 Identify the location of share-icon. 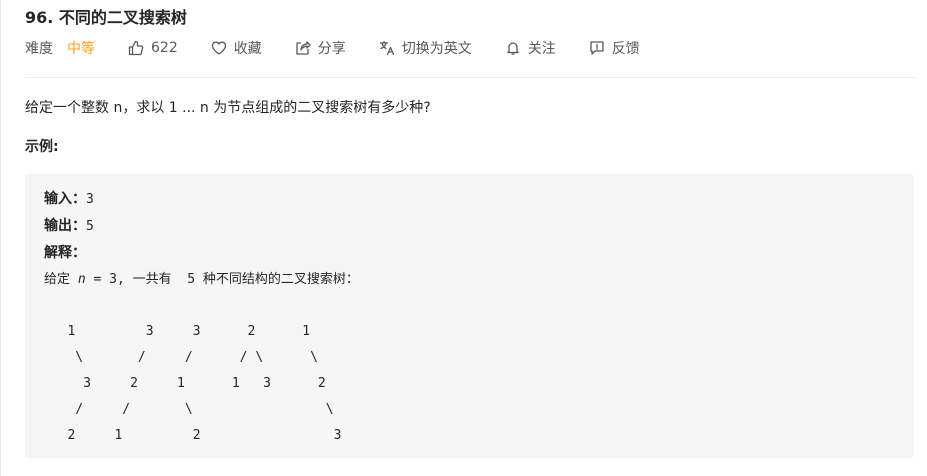
(303, 48).